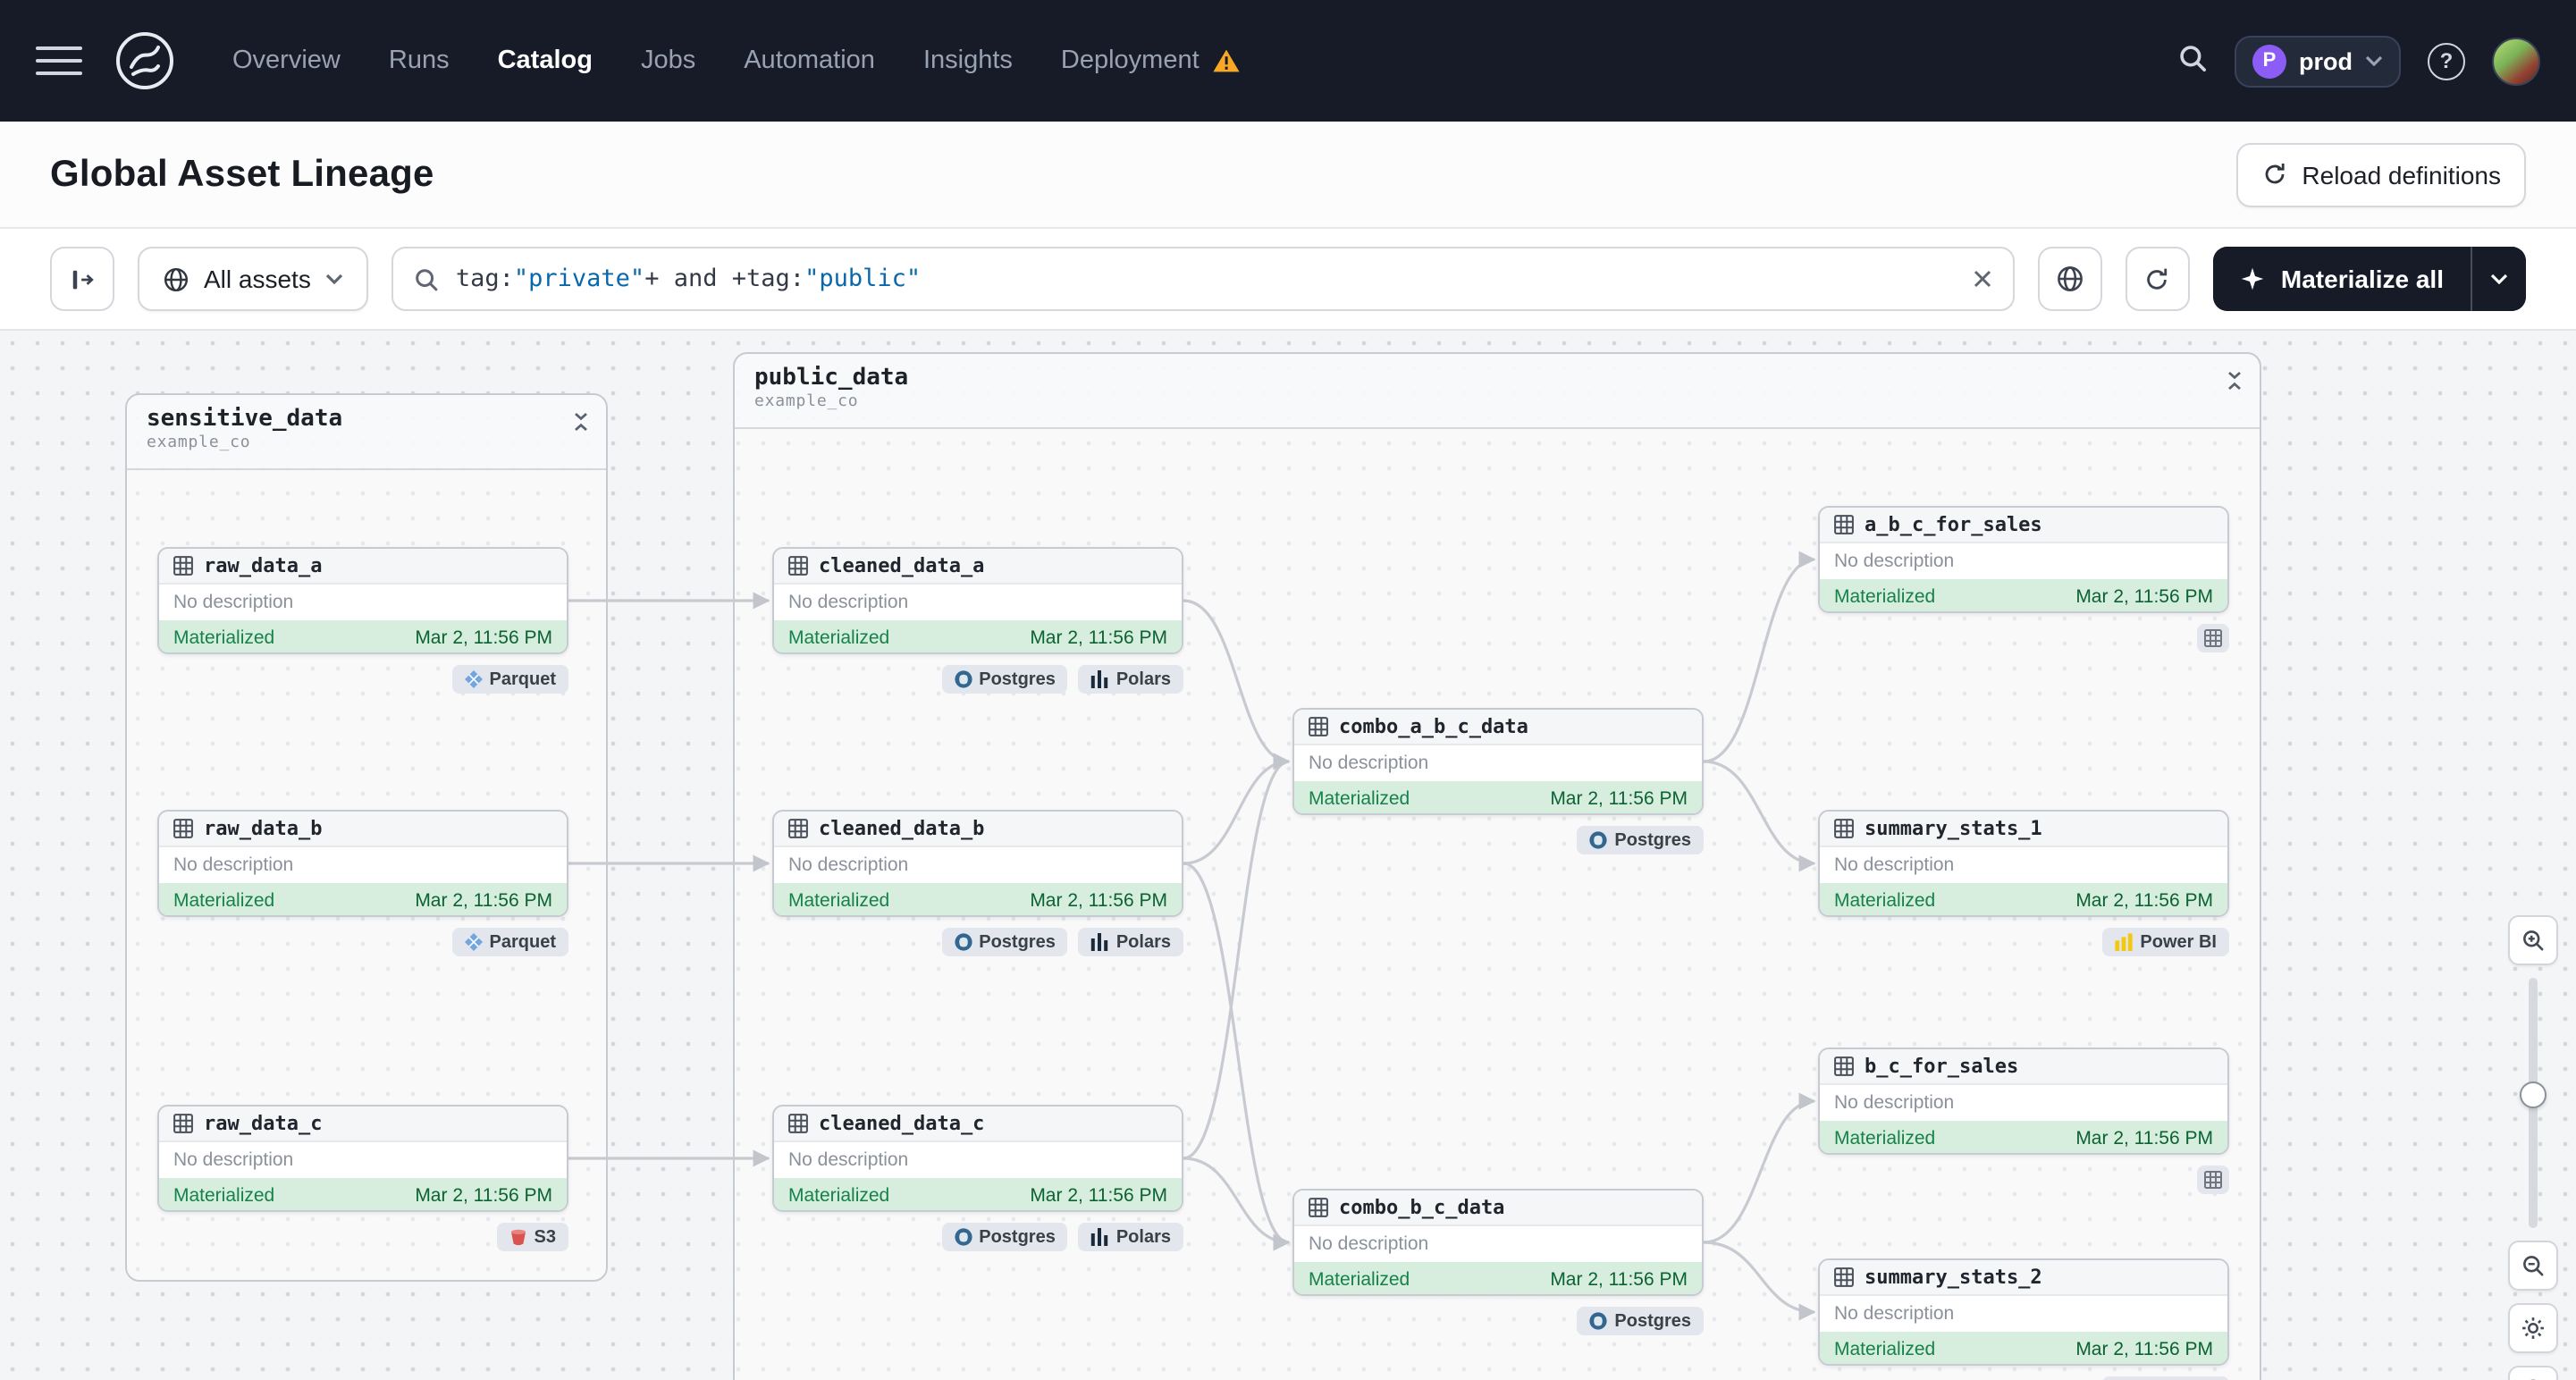 The width and height of the screenshot is (2576, 1380). What do you see at coordinates (474, 942) in the screenshot?
I see `parquet-icon` at bounding box center [474, 942].